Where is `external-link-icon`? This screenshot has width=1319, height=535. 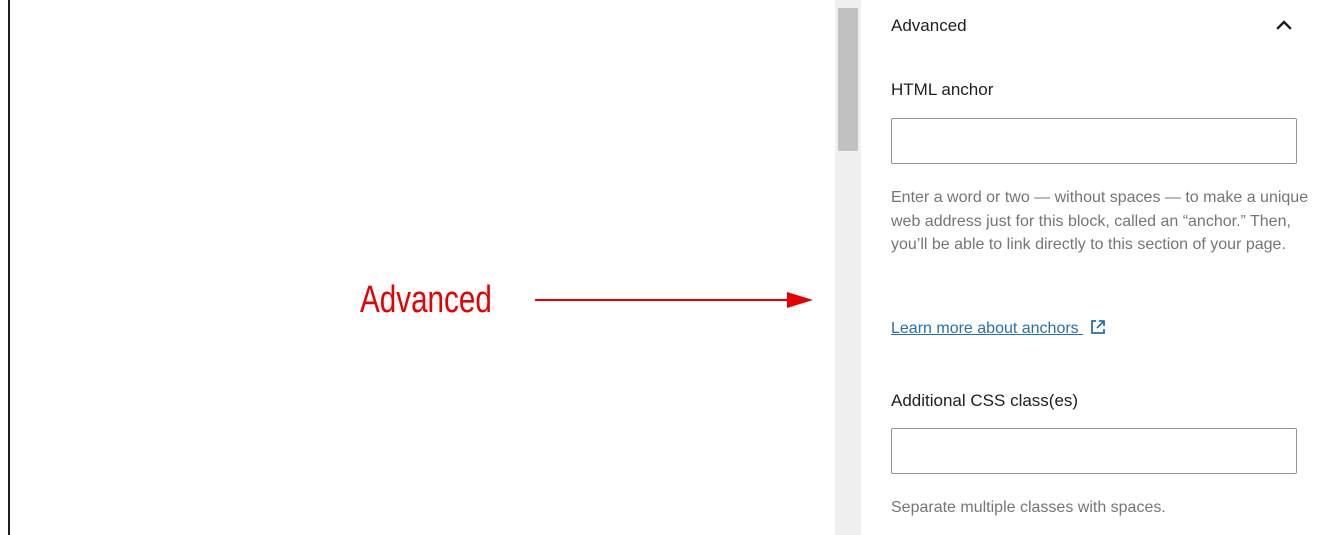 external-link-icon is located at coordinates (1098, 327).